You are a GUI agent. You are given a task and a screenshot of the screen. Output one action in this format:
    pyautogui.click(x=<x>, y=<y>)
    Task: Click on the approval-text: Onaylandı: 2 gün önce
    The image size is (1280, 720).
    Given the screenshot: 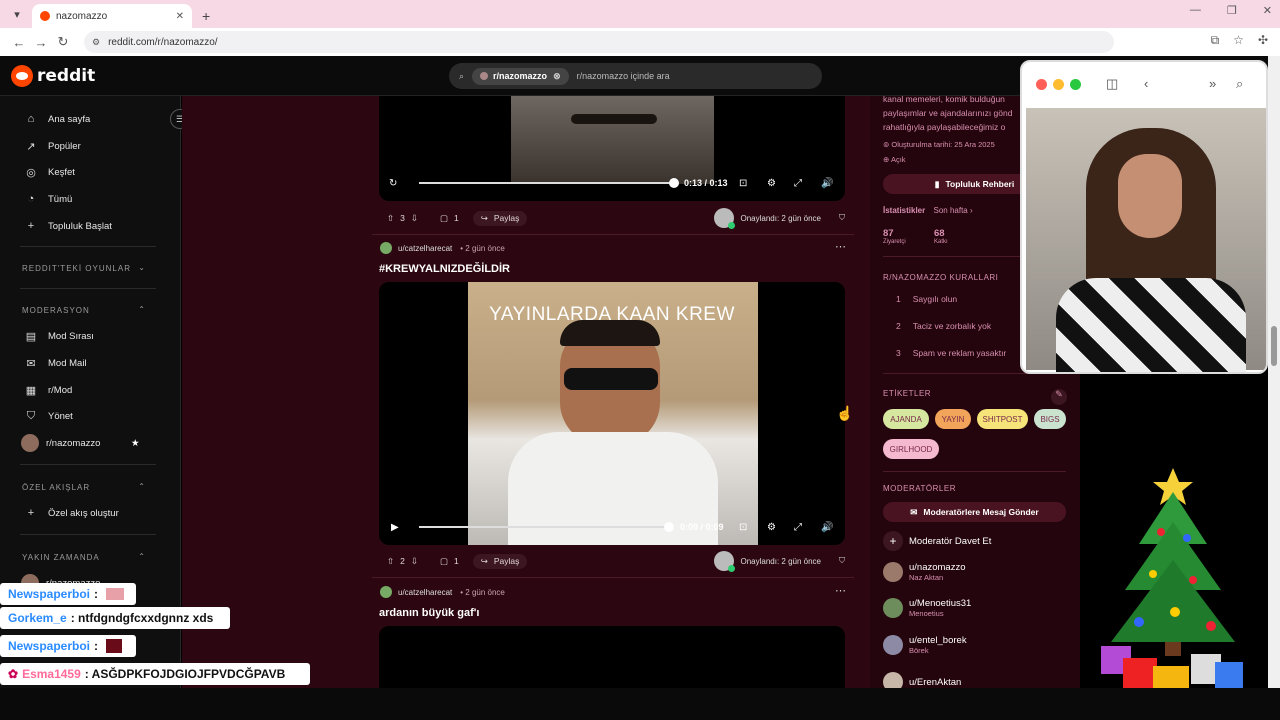 What is the action you would take?
    pyautogui.click(x=780, y=561)
    